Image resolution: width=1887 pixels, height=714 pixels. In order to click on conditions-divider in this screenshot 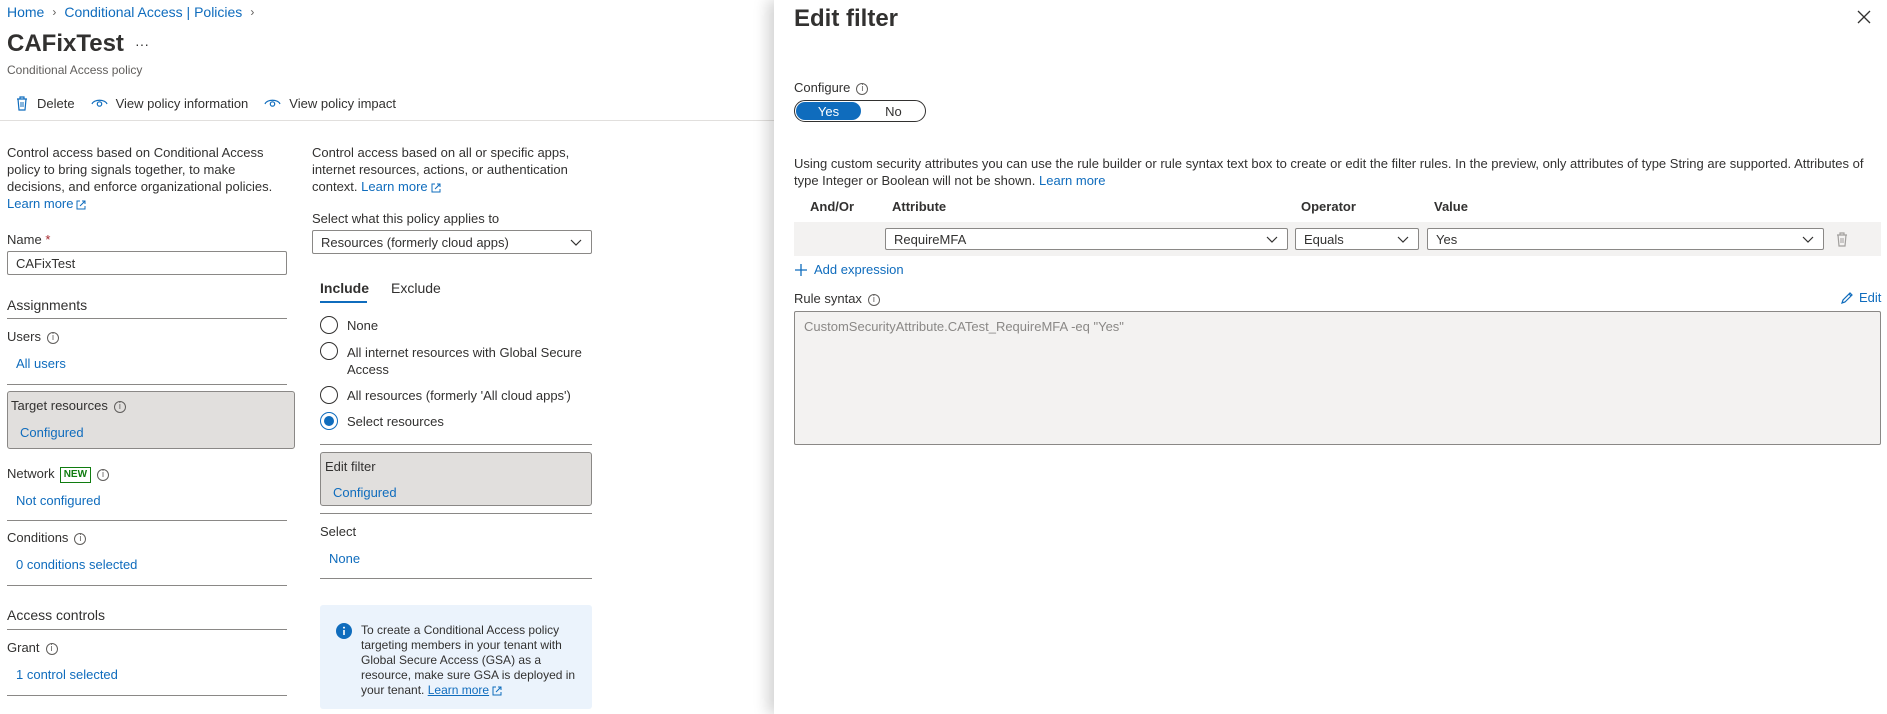, I will do `click(147, 585)`.